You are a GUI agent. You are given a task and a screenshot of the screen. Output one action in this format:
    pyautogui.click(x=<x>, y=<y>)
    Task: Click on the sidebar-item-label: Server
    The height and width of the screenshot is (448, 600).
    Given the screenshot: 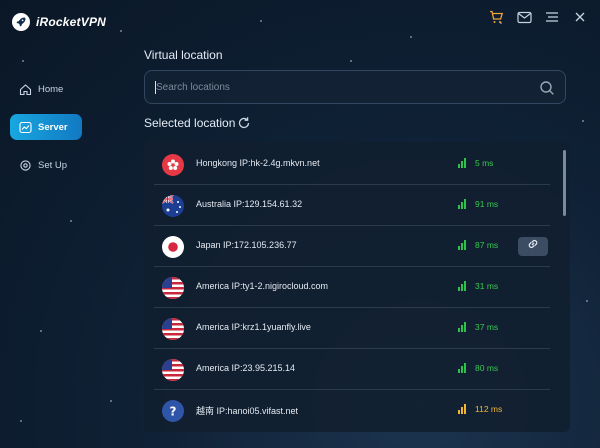 What is the action you would take?
    pyautogui.click(x=53, y=127)
    